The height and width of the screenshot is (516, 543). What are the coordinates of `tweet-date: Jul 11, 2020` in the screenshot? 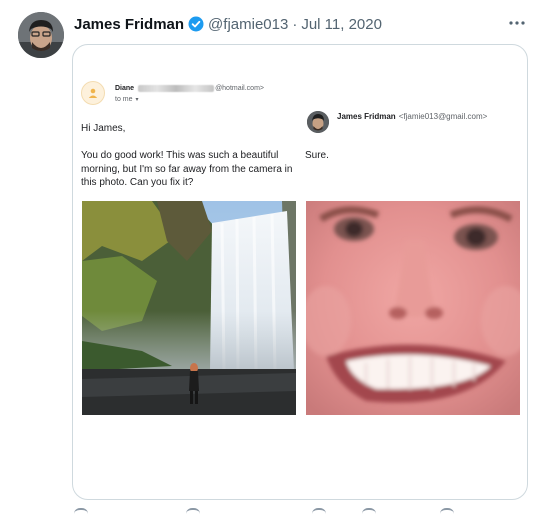 It's located at (341, 24).